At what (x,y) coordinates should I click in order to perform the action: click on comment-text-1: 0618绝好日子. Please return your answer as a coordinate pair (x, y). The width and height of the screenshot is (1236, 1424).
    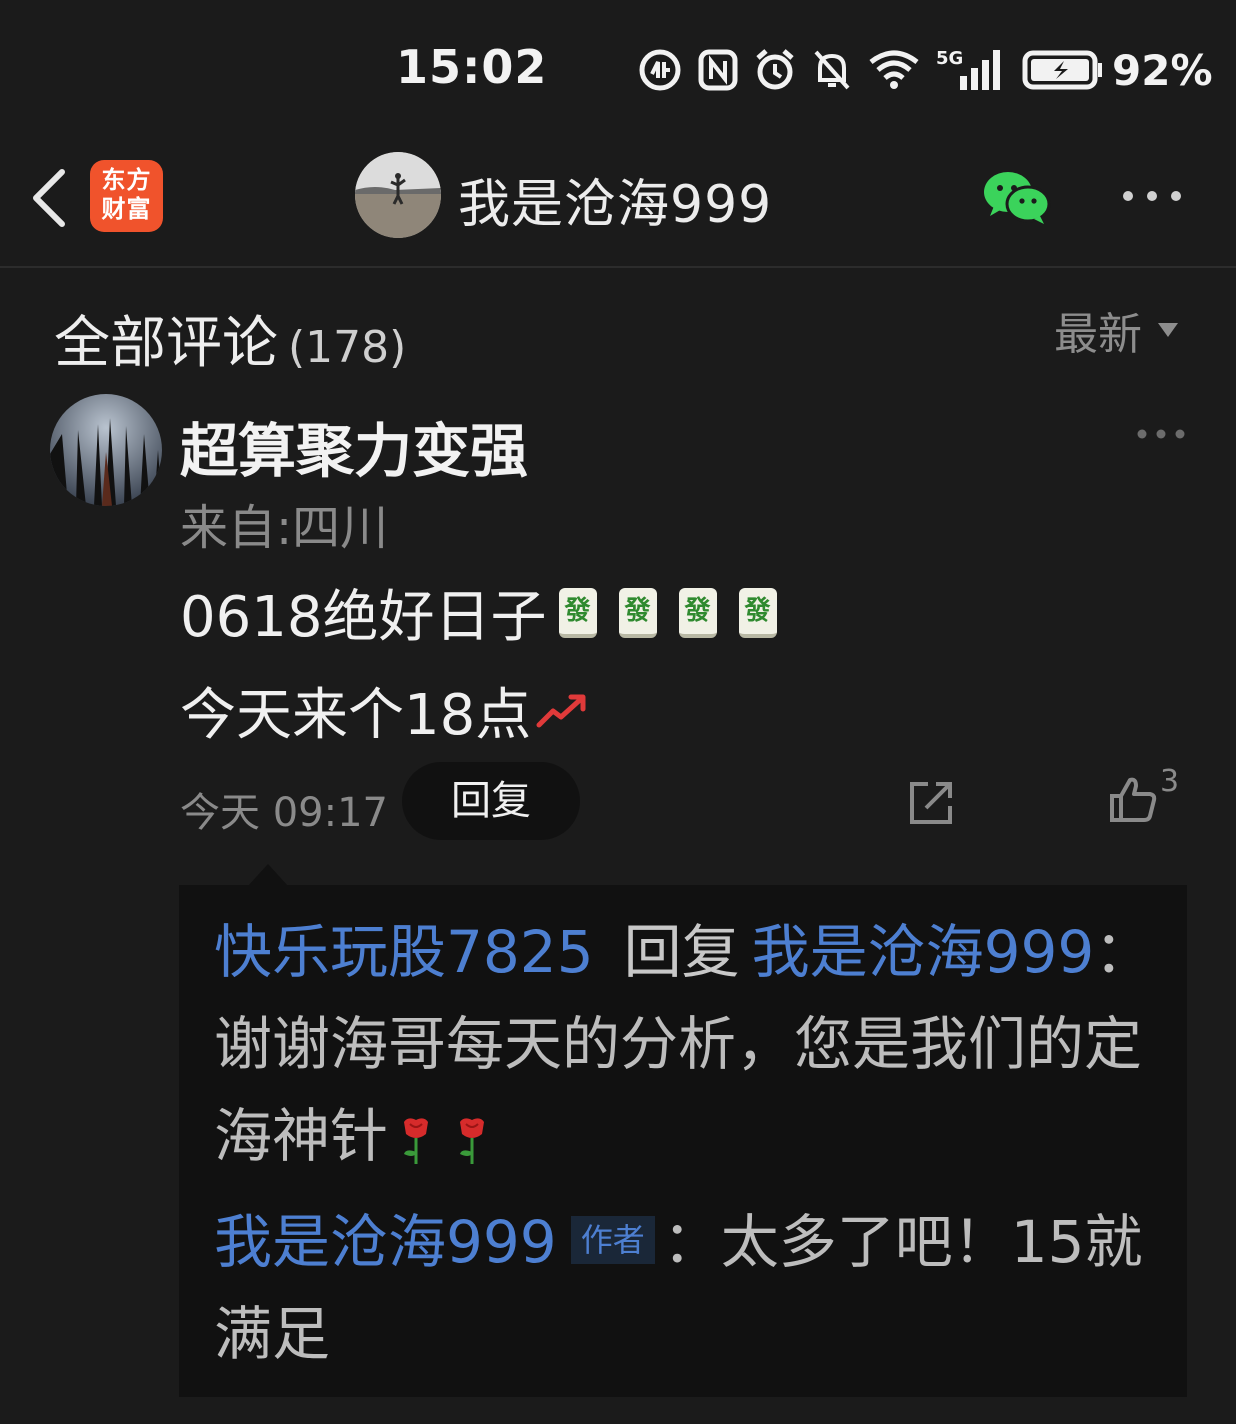
    Looking at the image, I should click on (363, 617).